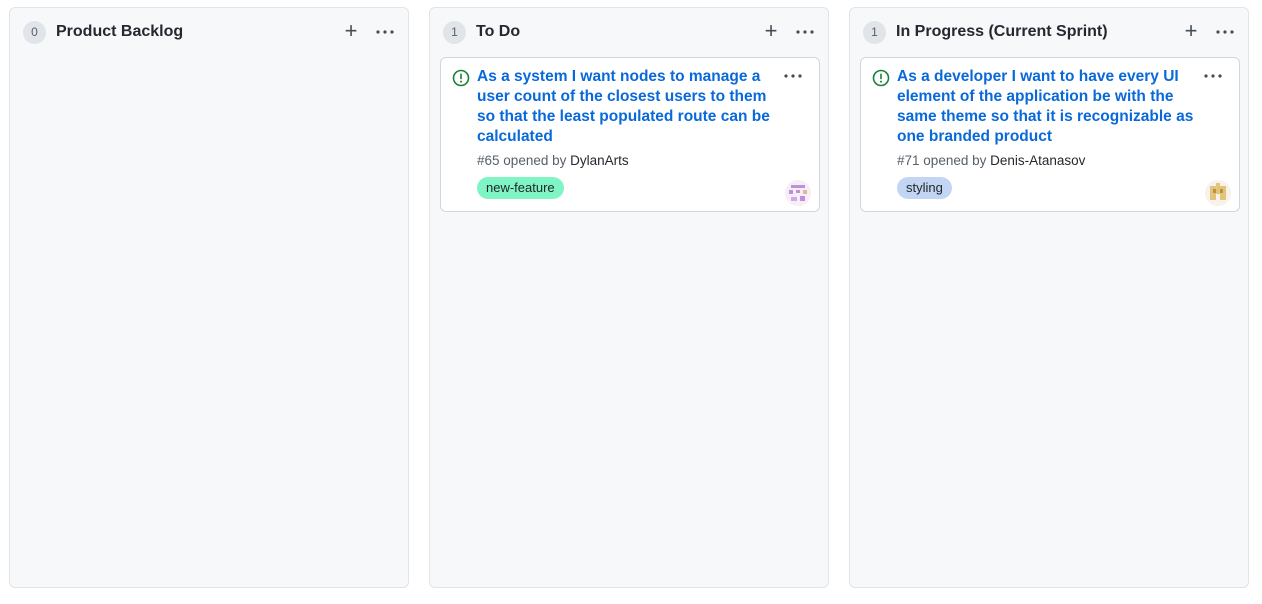 Image resolution: width=1262 pixels, height=604 pixels. What do you see at coordinates (629, 33) in the screenshot?
I see `column-header: 1 To Do +` at bounding box center [629, 33].